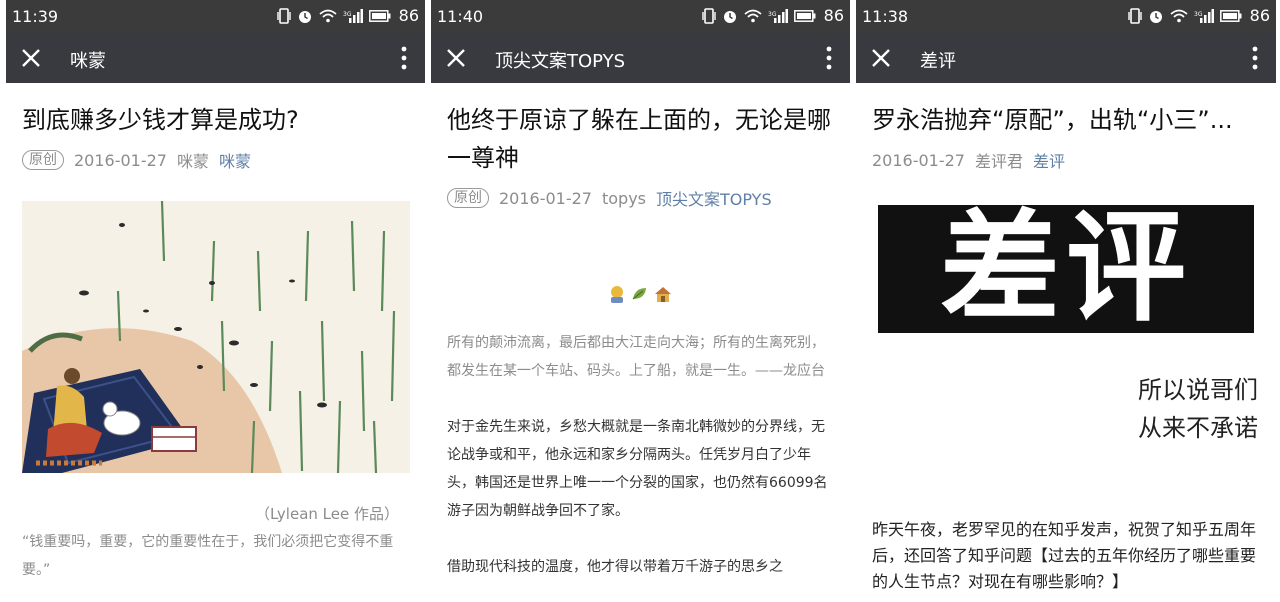  I want to click on status-time: 11:39, so click(35, 16).